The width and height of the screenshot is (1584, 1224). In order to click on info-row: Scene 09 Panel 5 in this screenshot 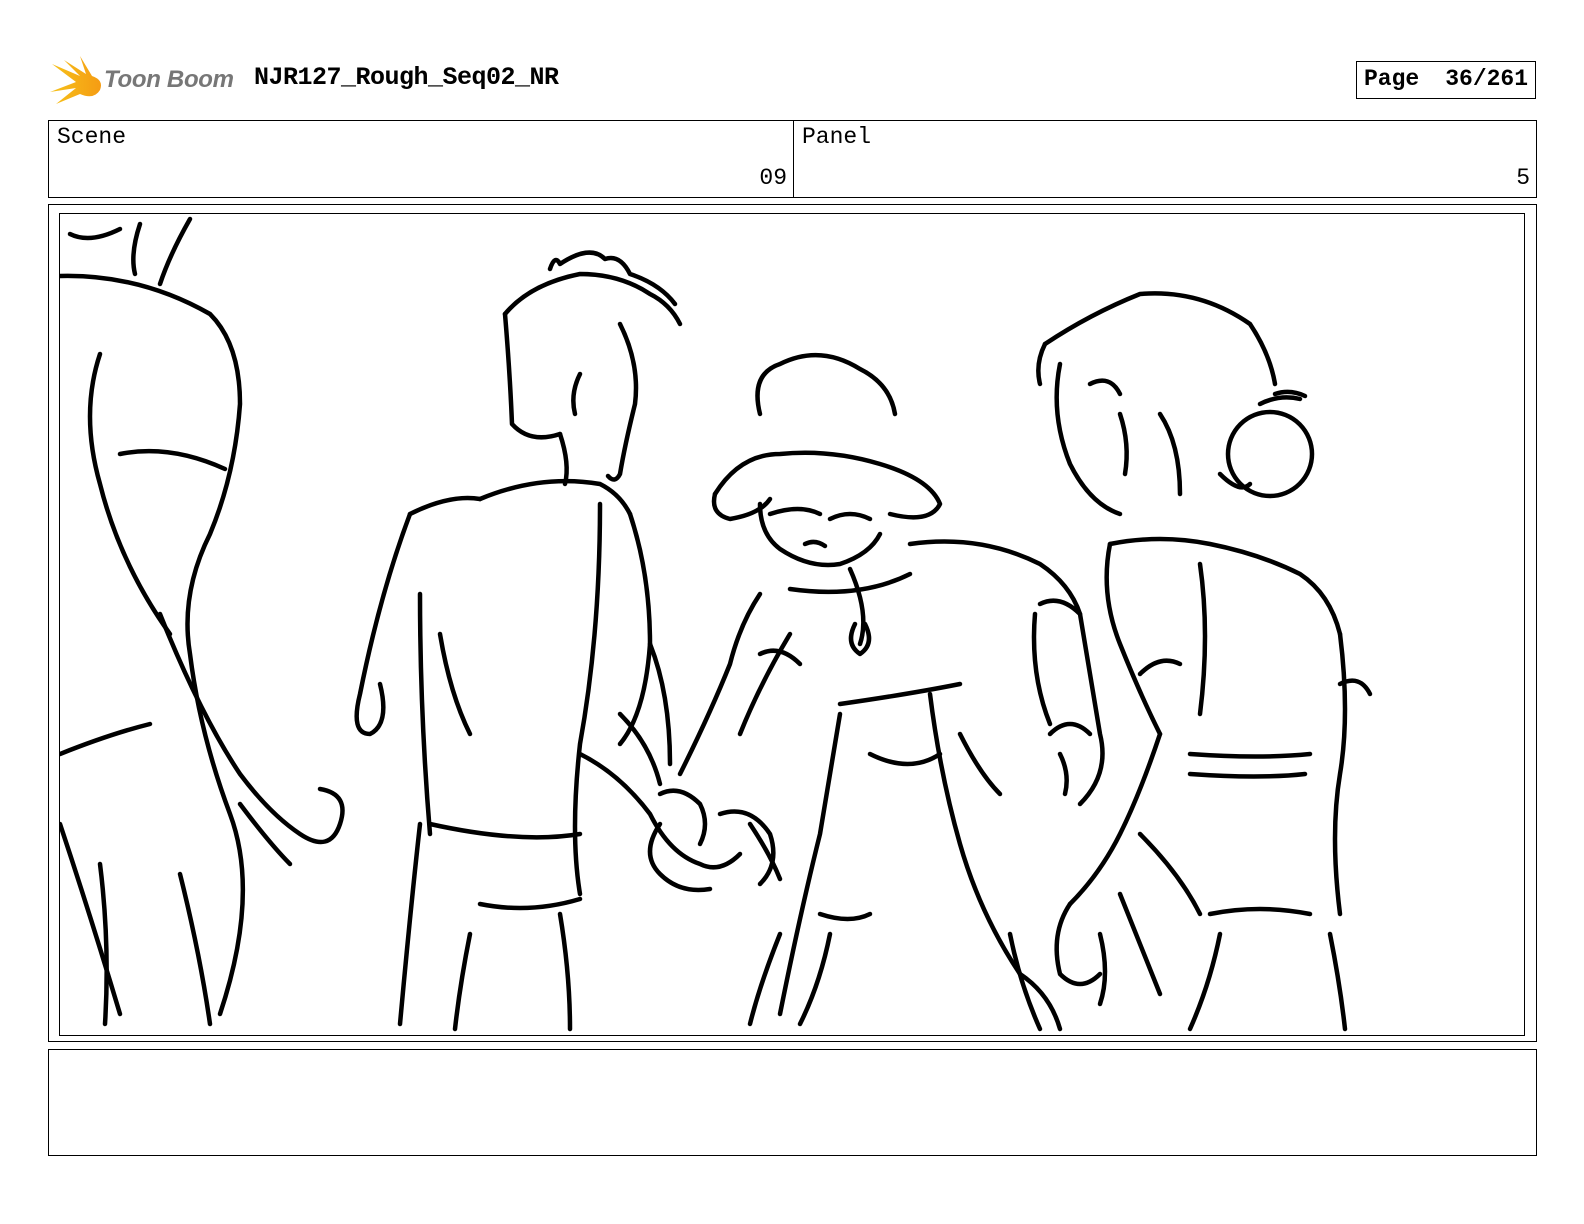, I will do `click(792, 159)`.